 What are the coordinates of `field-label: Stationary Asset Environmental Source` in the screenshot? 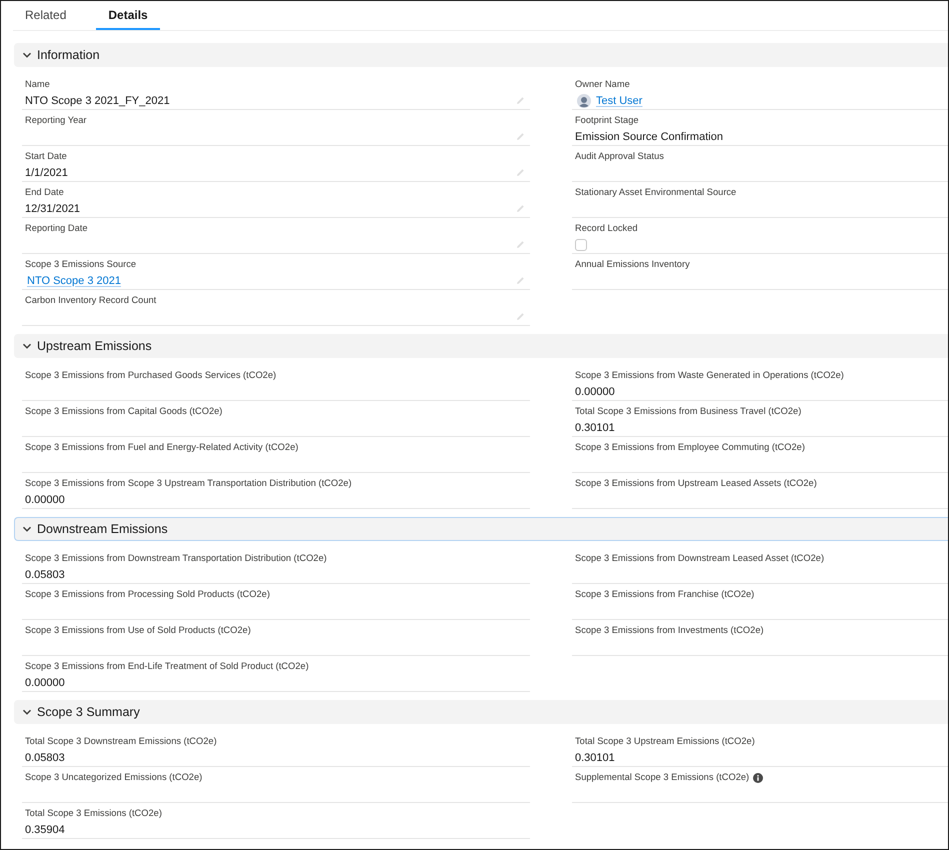 It's located at (655, 192).